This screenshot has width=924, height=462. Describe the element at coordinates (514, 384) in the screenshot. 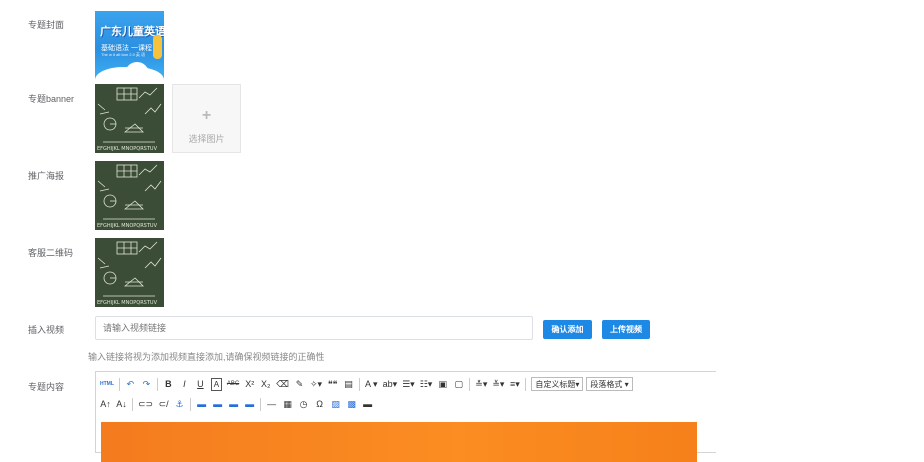

I see `line-height-icon: ≡▾` at that location.